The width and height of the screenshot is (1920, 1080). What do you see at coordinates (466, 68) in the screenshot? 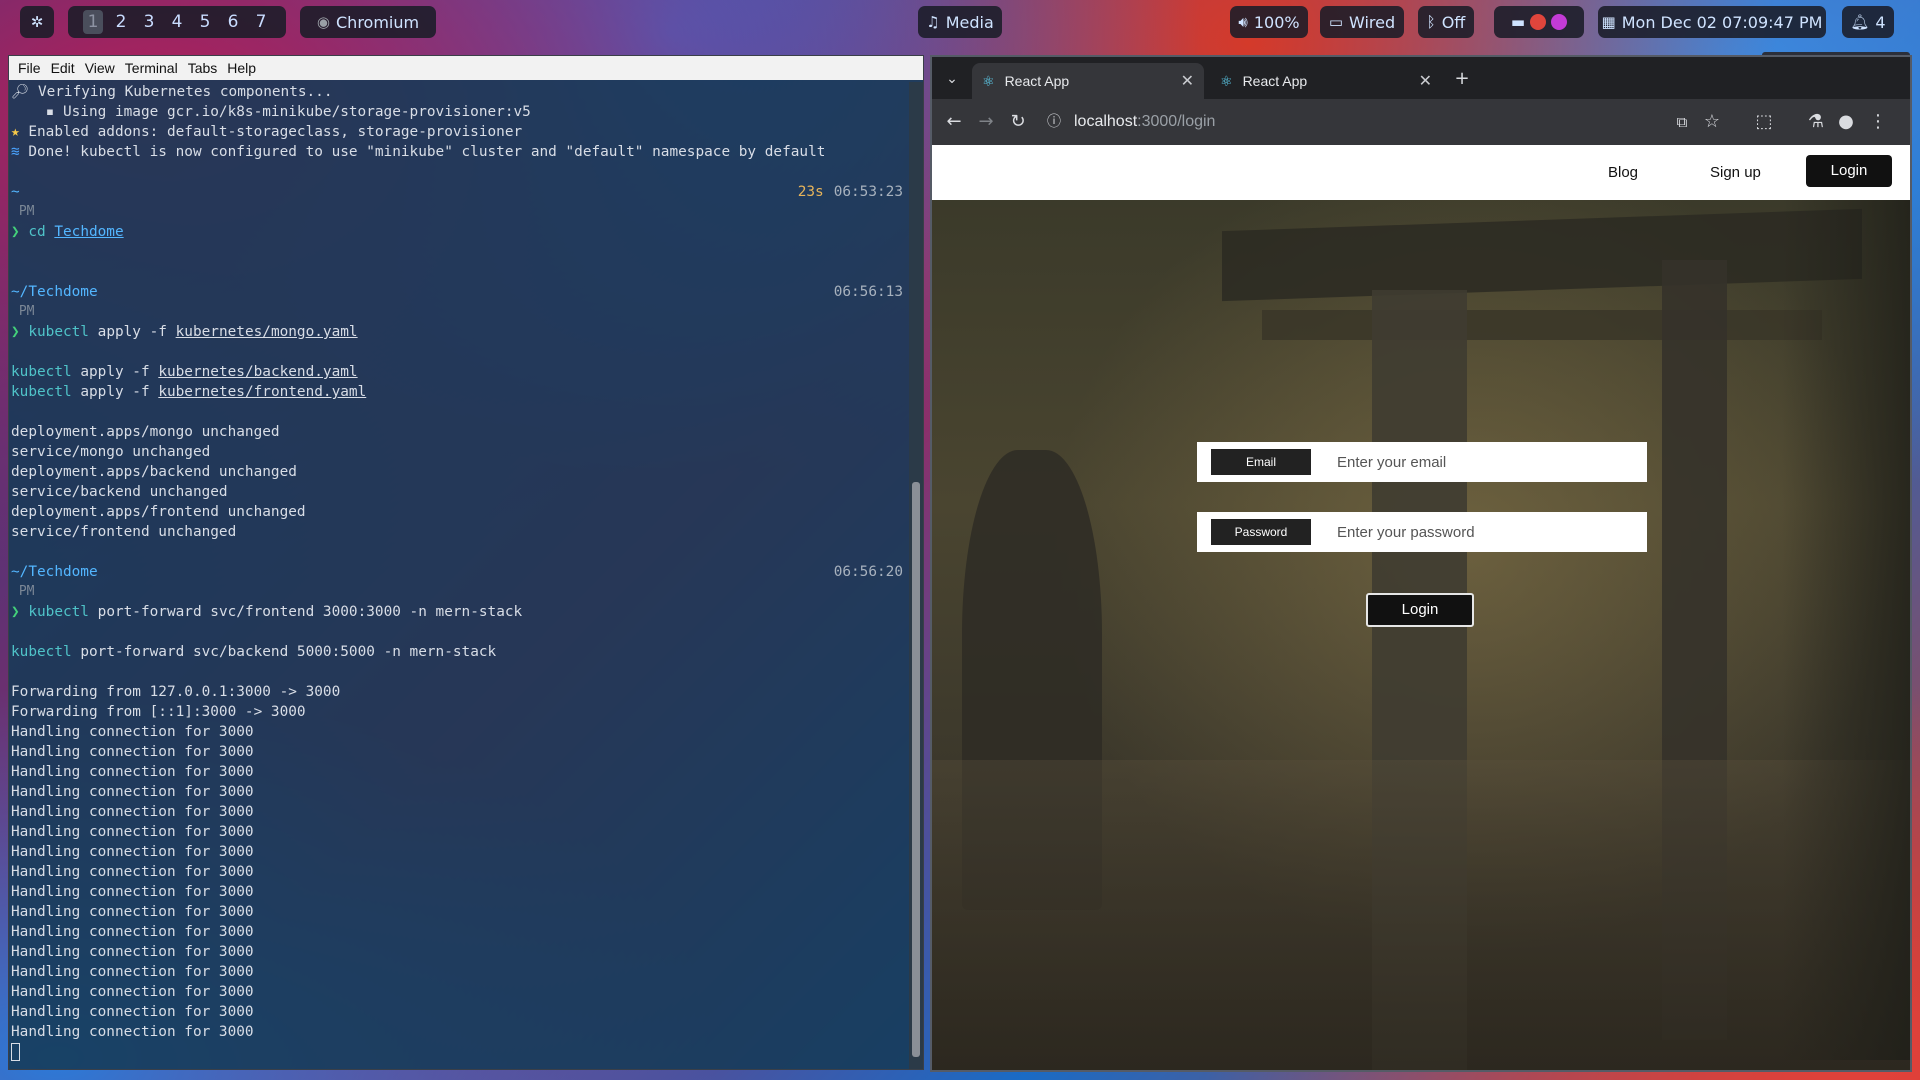
I see `terminal-menubar: File Edit View Terminal Tabs Help` at bounding box center [466, 68].